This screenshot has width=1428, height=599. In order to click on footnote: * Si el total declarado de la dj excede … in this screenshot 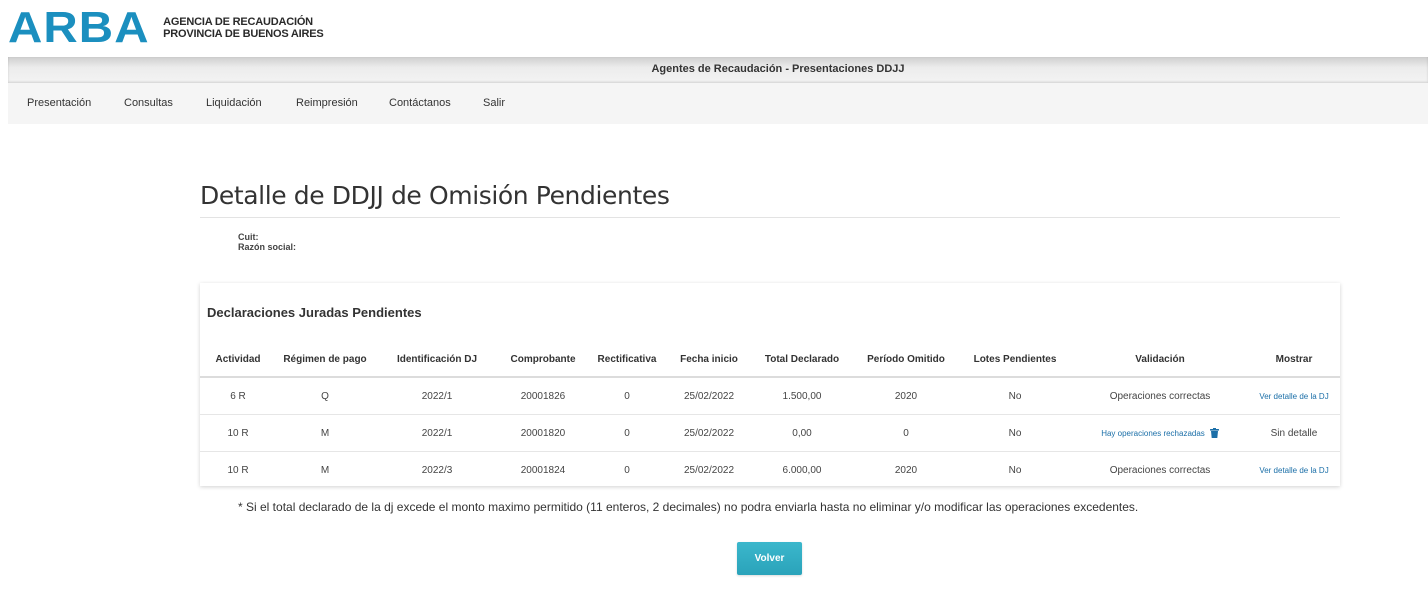, I will do `click(688, 507)`.